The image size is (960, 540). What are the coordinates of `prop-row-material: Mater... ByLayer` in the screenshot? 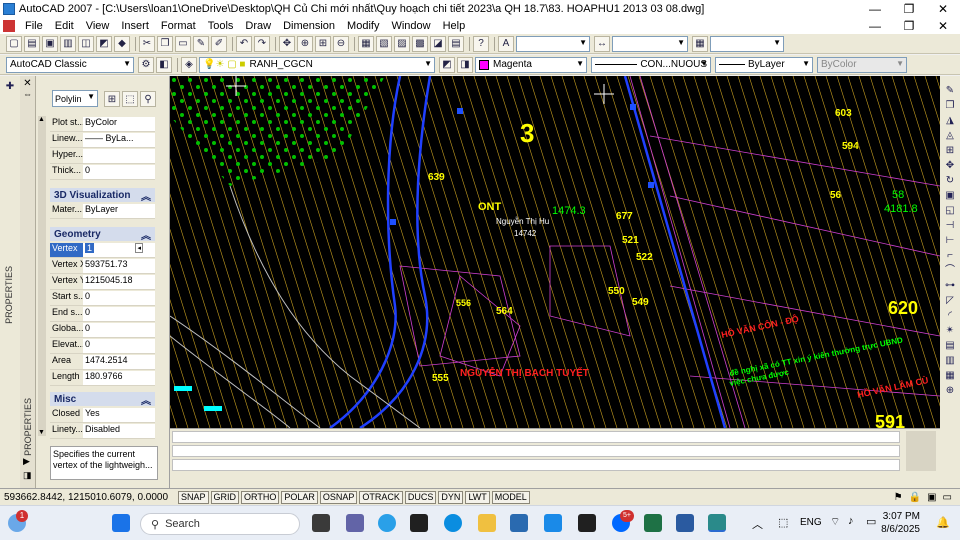 It's located at (102, 211).